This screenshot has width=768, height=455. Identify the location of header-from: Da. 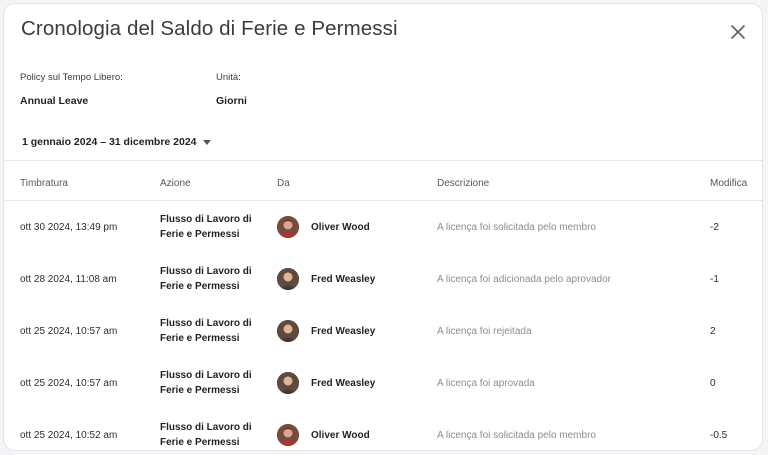
(283, 183).